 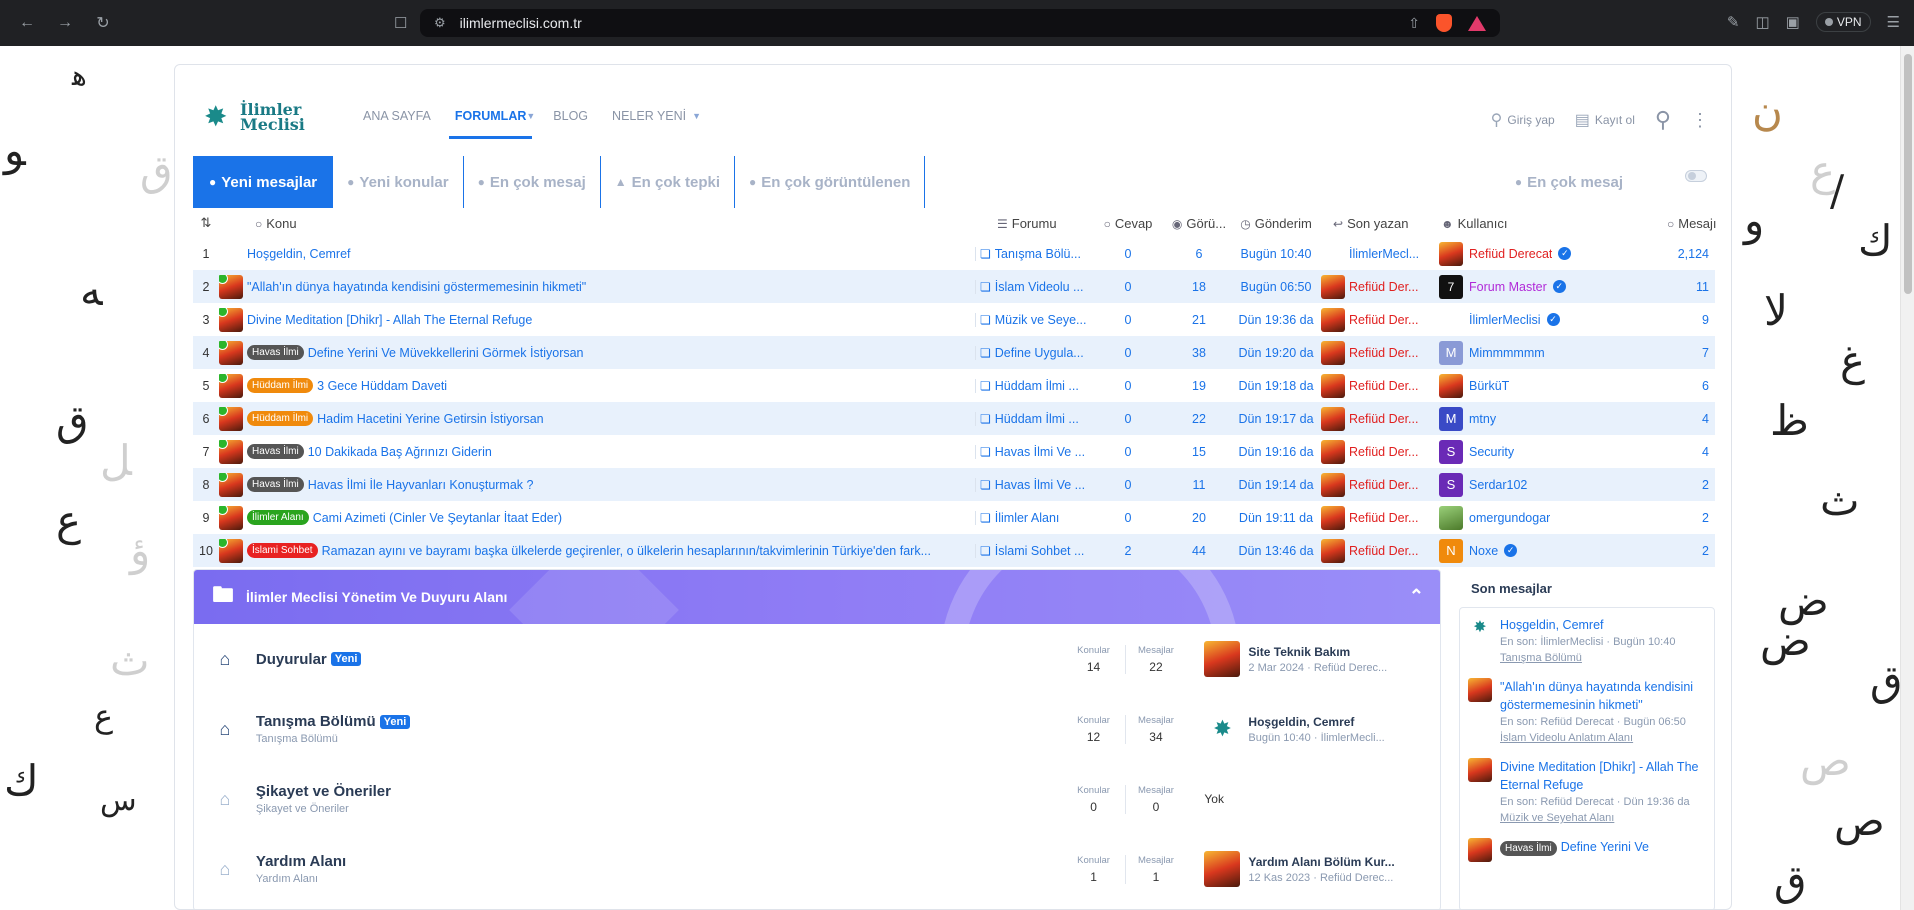 What do you see at coordinates (1276, 452) in the screenshot?
I see `post-date: Dün 19:16 da` at bounding box center [1276, 452].